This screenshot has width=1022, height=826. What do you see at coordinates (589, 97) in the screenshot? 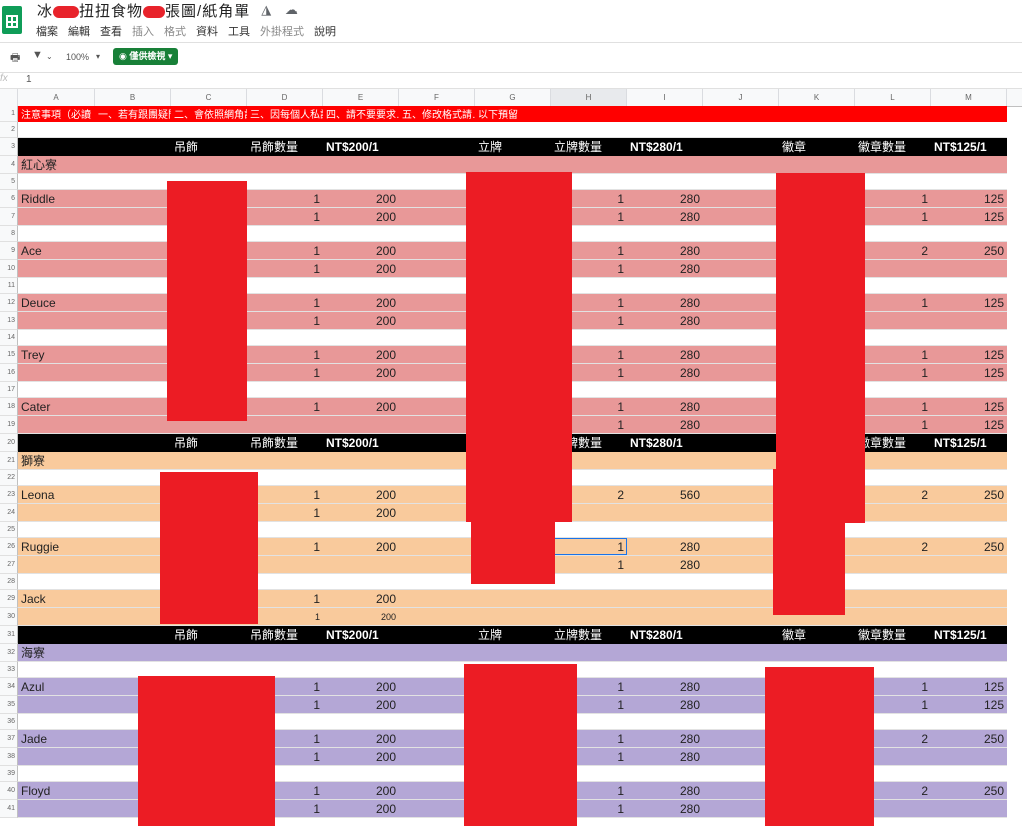
I see `column-header-h: H` at bounding box center [589, 97].